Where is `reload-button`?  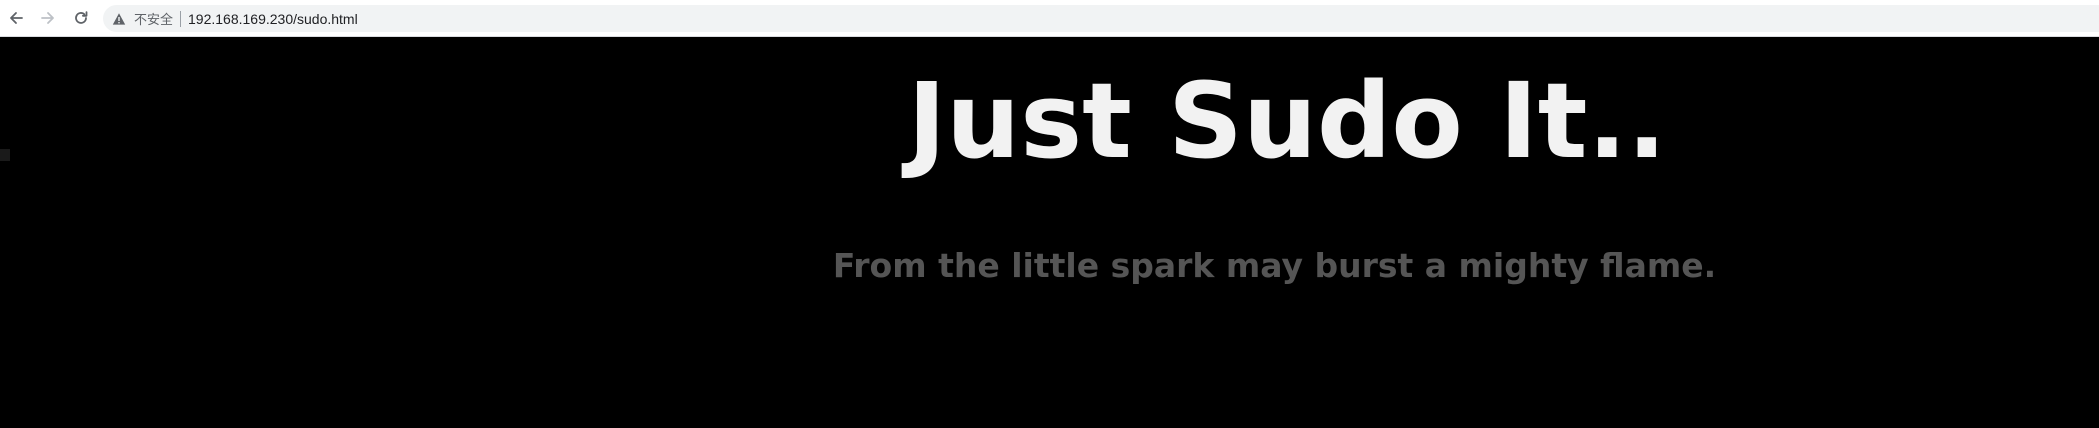 reload-button is located at coordinates (81, 18).